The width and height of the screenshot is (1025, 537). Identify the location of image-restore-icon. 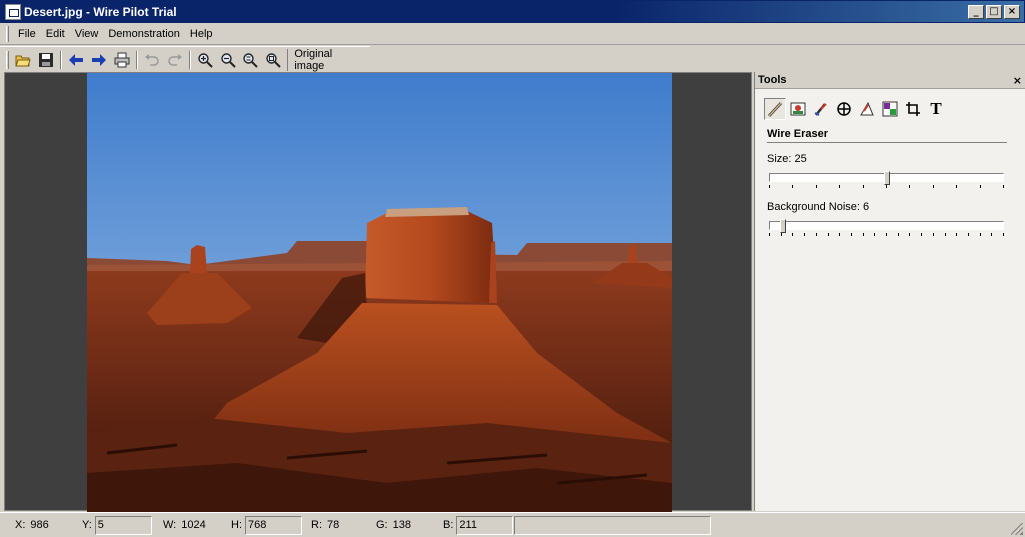
(798, 109).